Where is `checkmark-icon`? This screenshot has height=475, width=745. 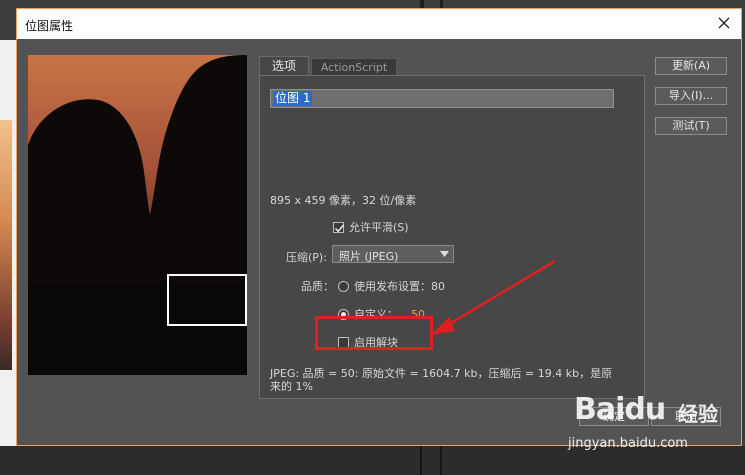 checkmark-icon is located at coordinates (339, 228).